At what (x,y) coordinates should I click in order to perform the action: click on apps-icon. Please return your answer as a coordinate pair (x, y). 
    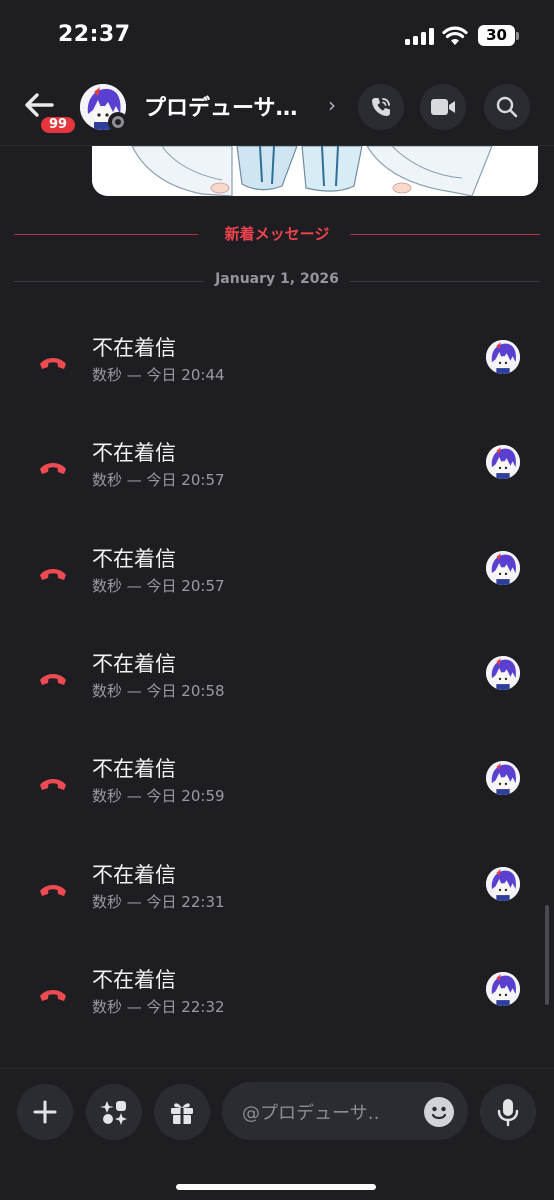
    Looking at the image, I should click on (113, 1113).